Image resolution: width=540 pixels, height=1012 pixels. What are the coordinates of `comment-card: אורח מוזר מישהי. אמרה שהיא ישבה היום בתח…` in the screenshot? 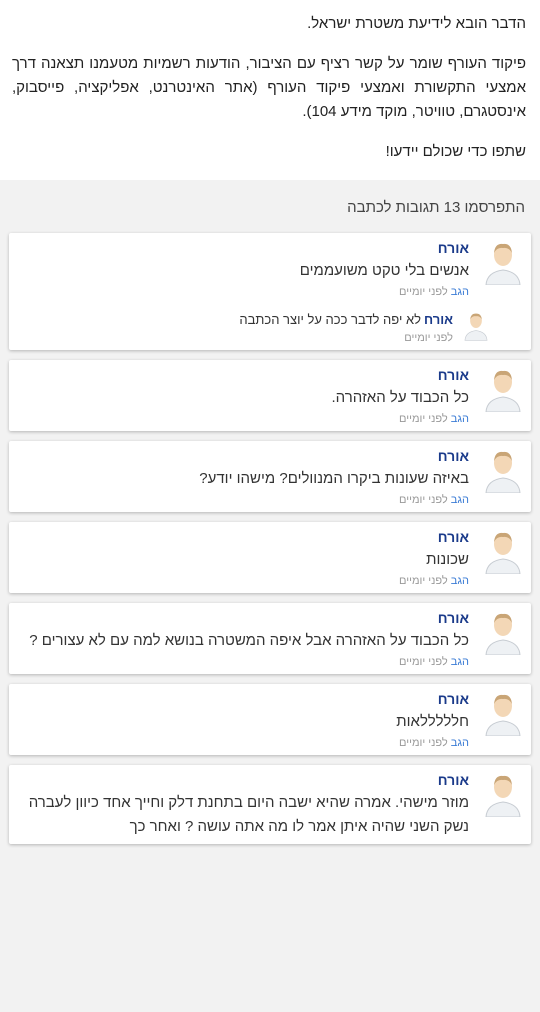 It's located at (270, 804).